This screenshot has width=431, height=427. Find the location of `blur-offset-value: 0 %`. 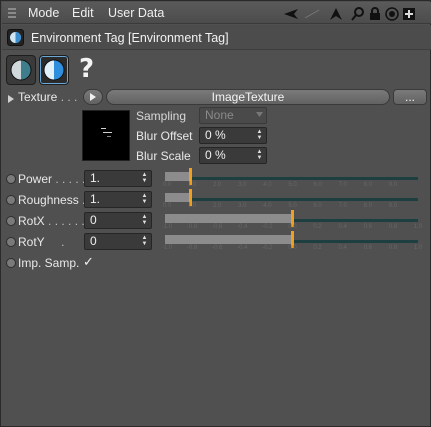

blur-offset-value: 0 % is located at coordinates (215, 135).